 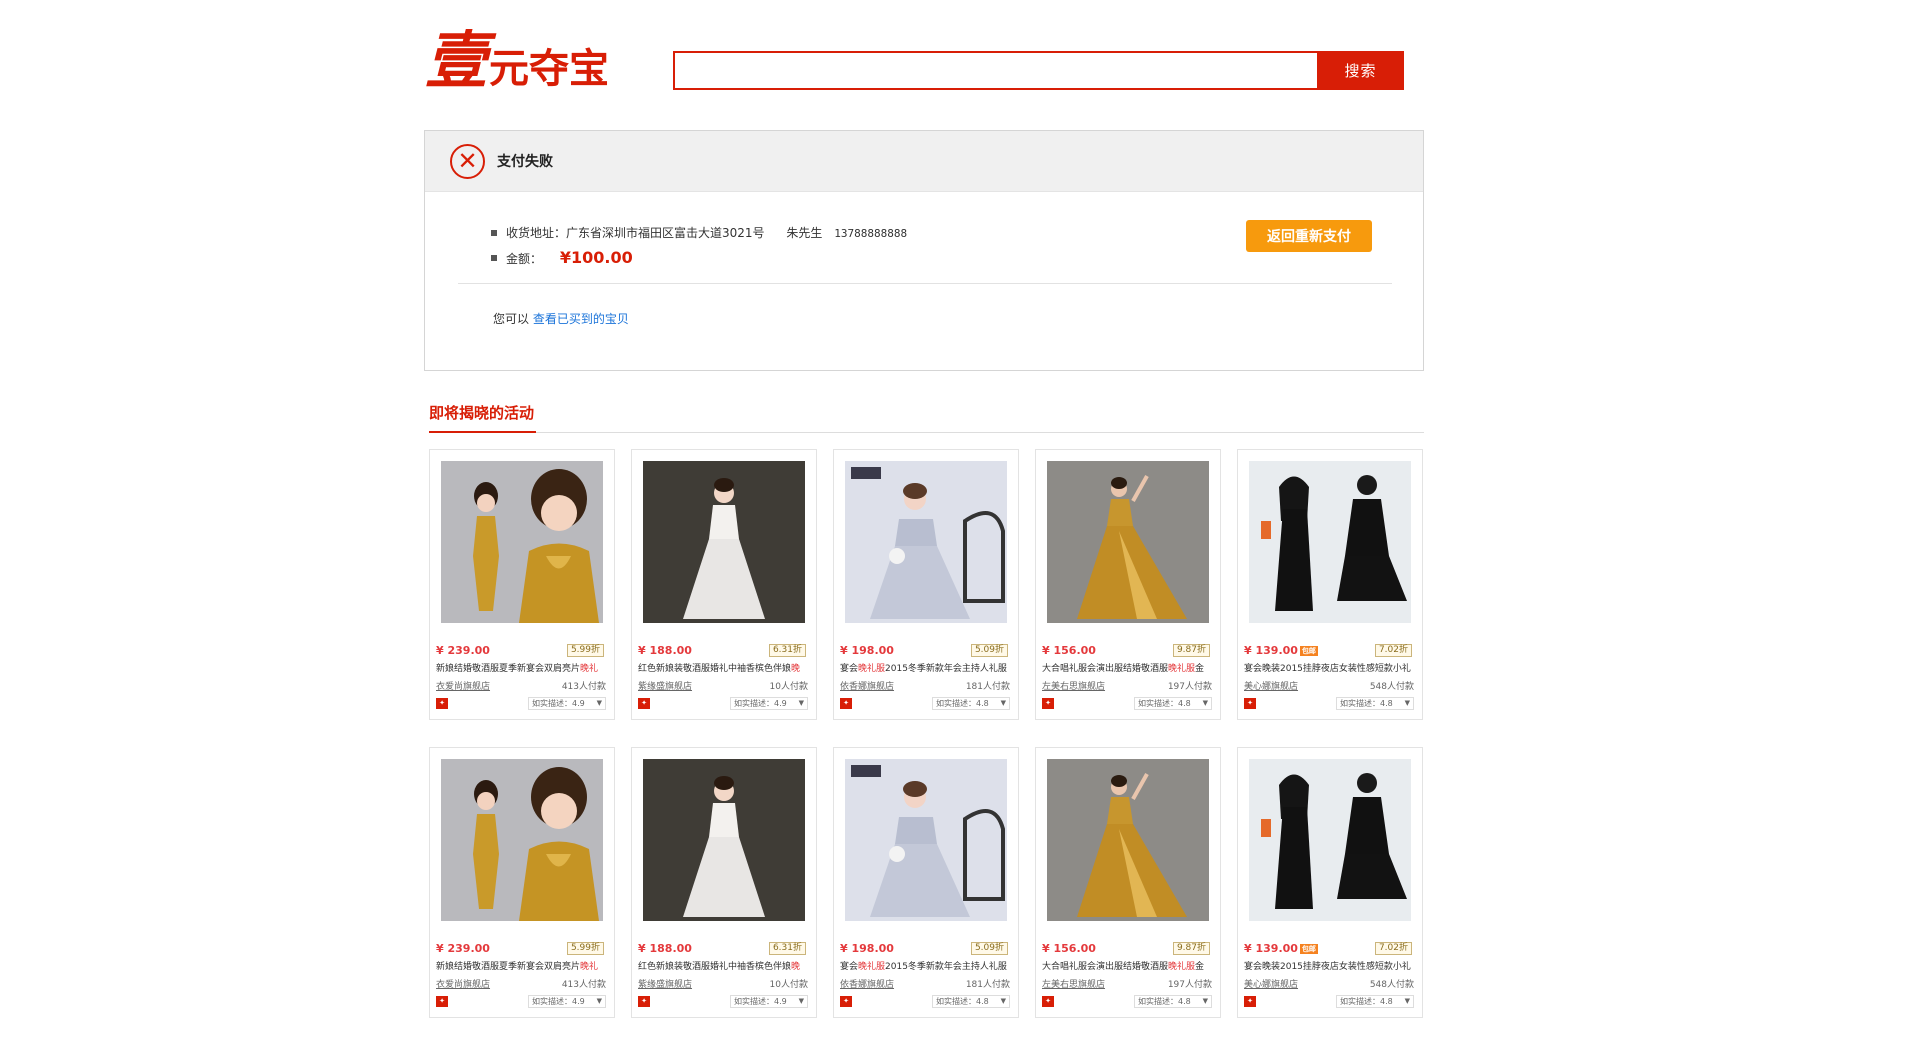 I want to click on amount-row: 金额： ¥100.00, so click(x=569, y=257).